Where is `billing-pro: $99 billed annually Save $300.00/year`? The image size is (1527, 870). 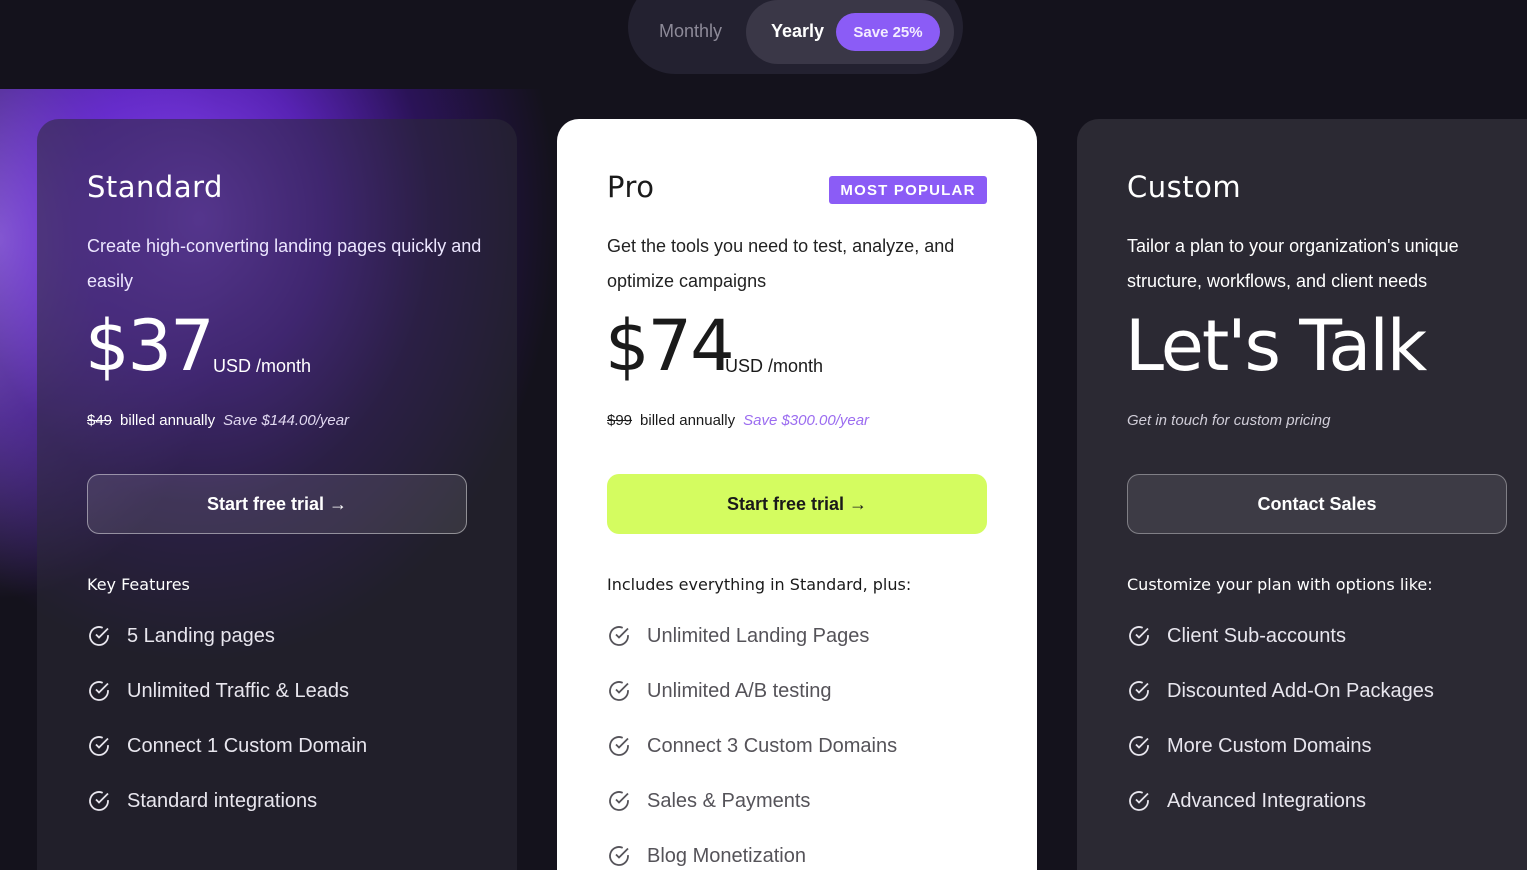 billing-pro: $99 billed annually Save $300.00/year is located at coordinates (738, 420).